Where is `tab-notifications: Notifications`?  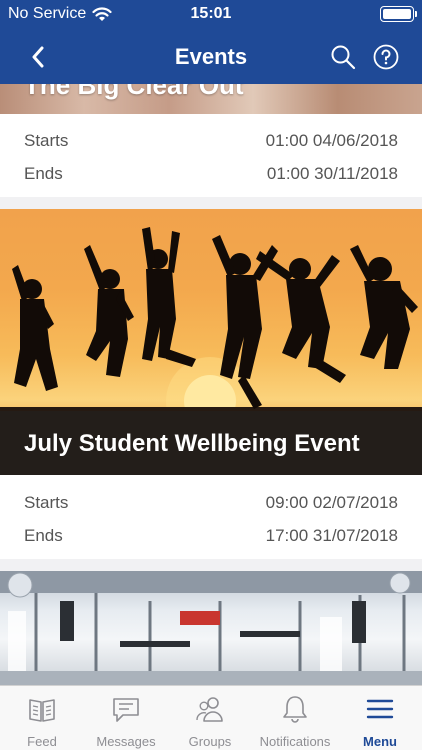
tab-notifications: Notifications is located at coordinates (295, 718).